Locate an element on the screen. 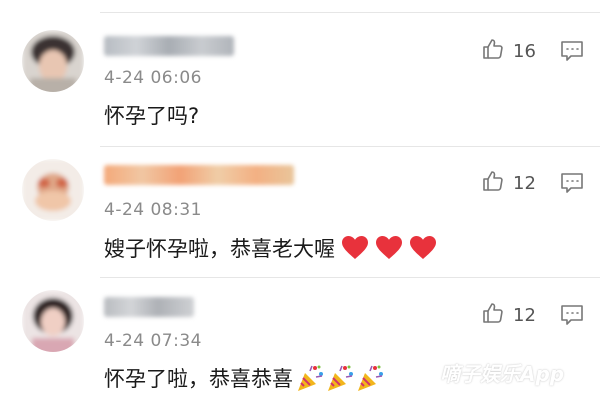 The width and height of the screenshot is (600, 410). comment-text: 怀孕了啦，恭喜恭喜 is located at coordinates (244, 378).